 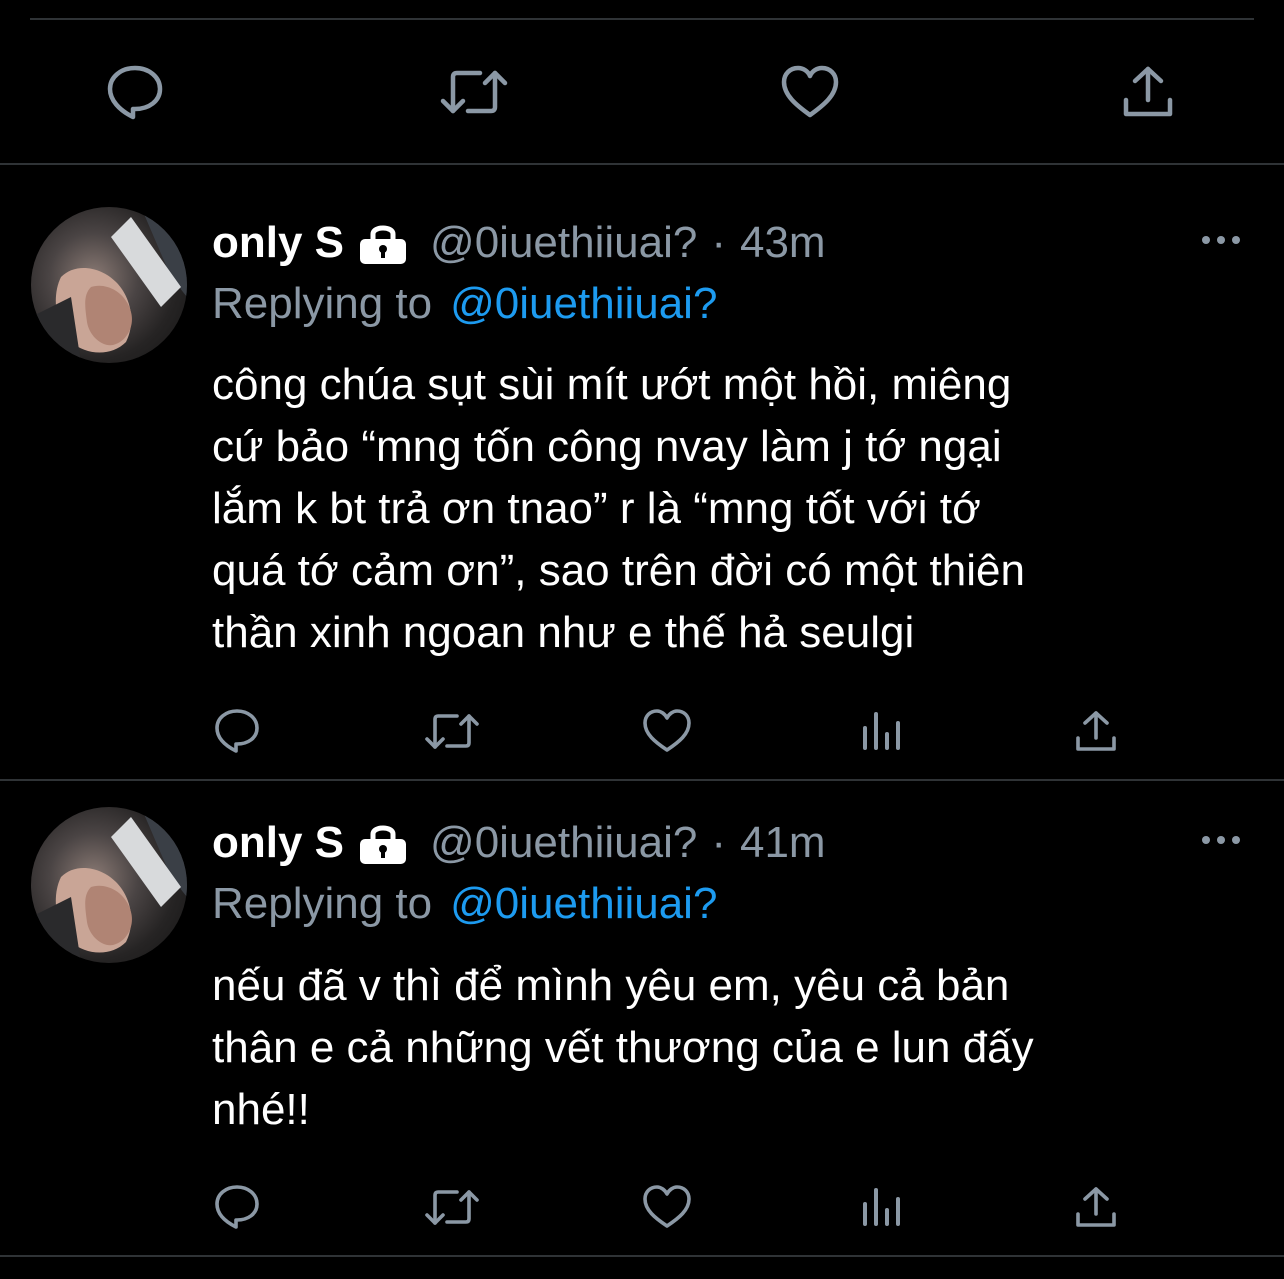 I want to click on tweet-header: only S @0iuethiiuai? · 41m, so click(x=519, y=843).